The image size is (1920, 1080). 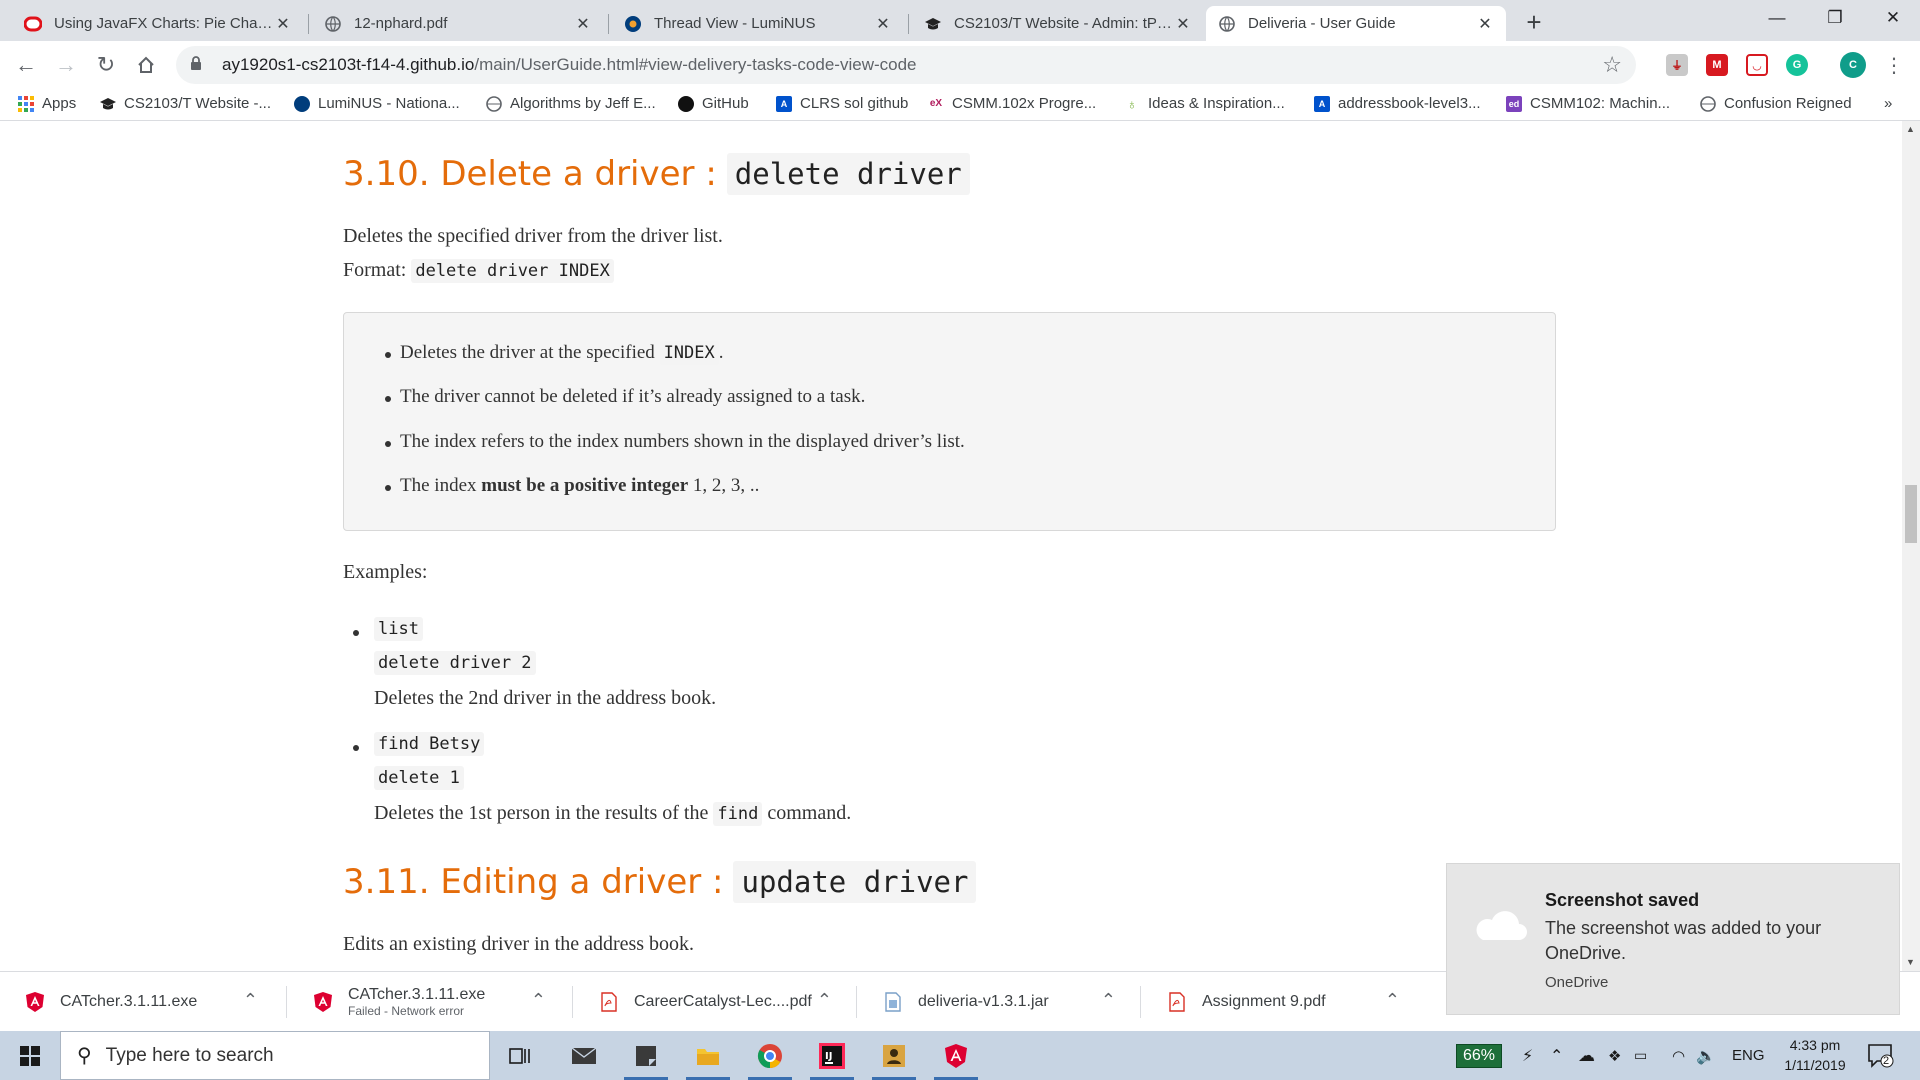 What do you see at coordinates (1911, 546) in the screenshot?
I see `page-scrollbar: ▲ ▼` at bounding box center [1911, 546].